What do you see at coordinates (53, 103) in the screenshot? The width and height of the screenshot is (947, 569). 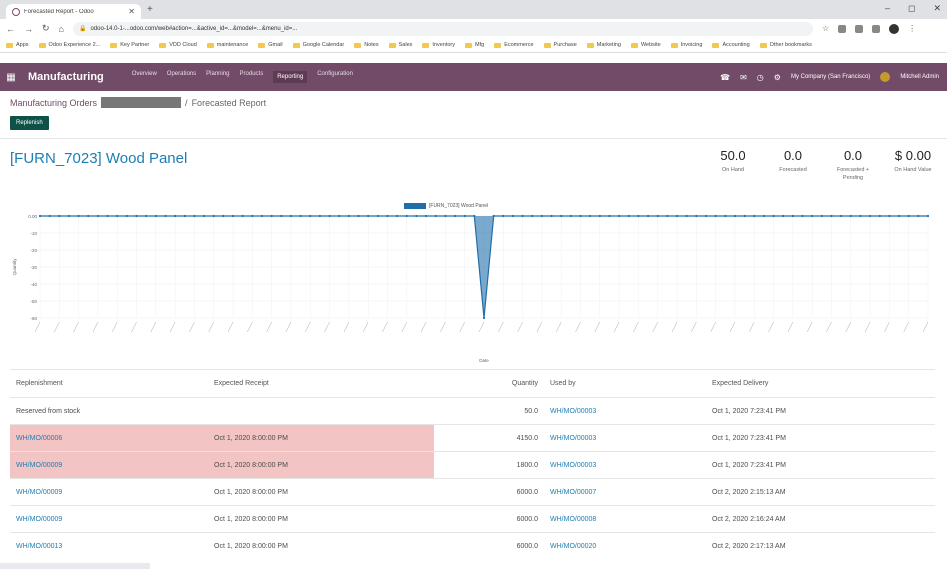 I see `breadcrumb-root: Manufacturing Orders` at bounding box center [53, 103].